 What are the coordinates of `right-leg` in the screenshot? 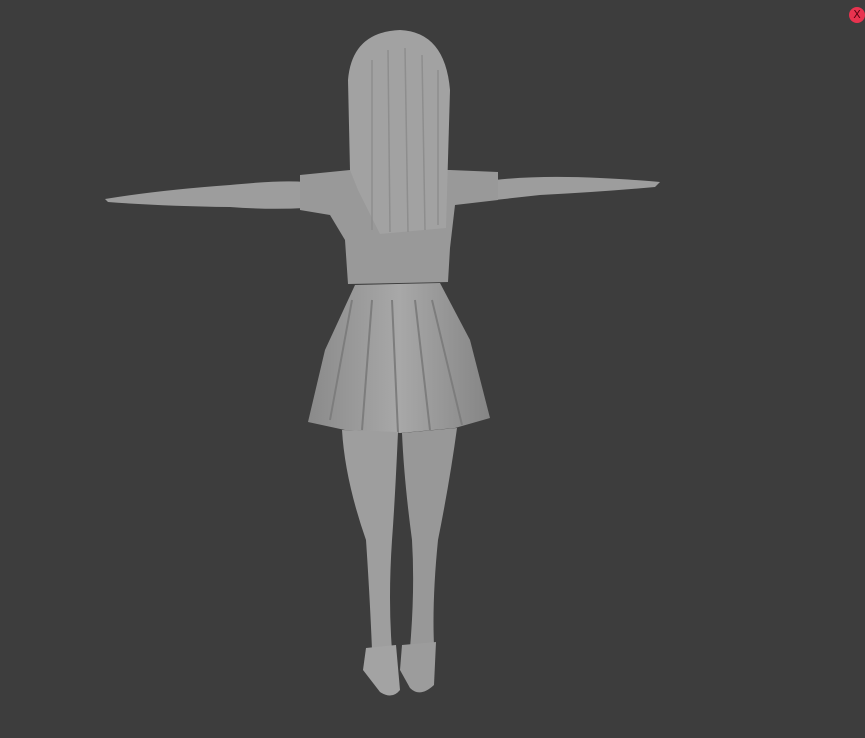 It's located at (429, 538).